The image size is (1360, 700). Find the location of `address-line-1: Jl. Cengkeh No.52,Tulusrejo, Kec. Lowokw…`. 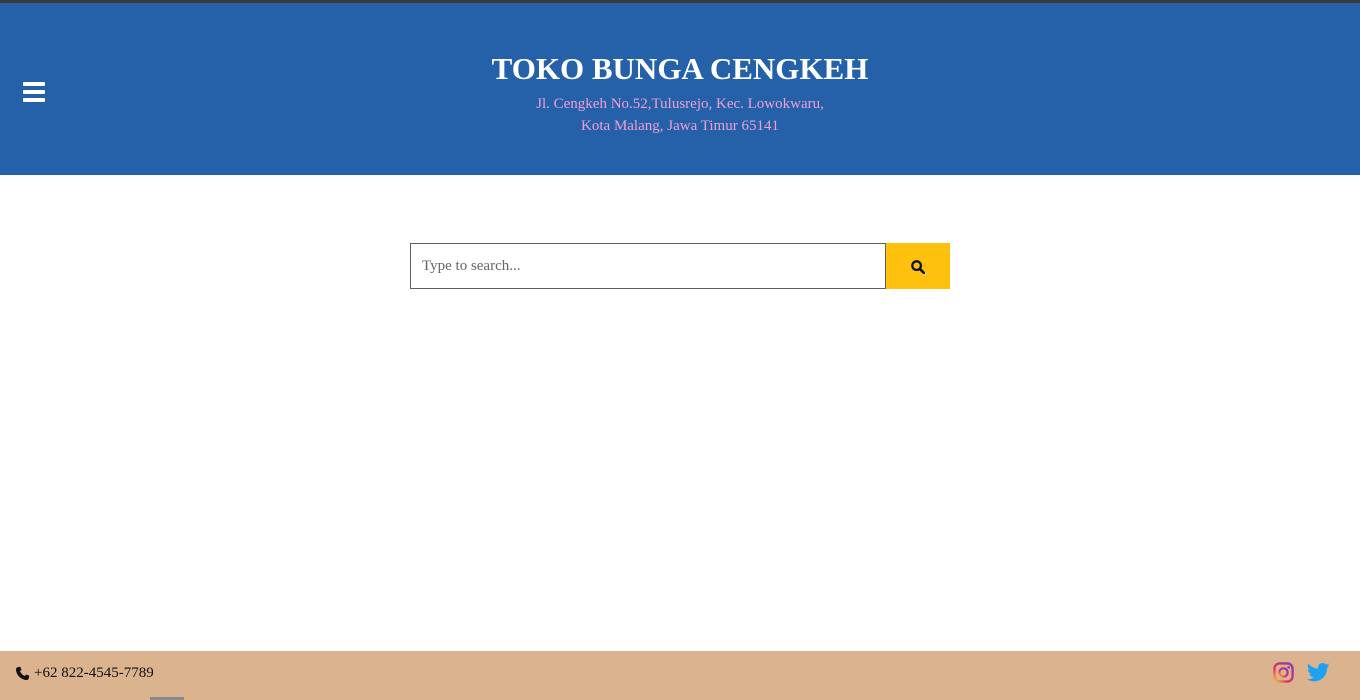

address-line-1: Jl. Cengkeh No.52,Tulusrejo, Kec. Lowokw… is located at coordinates (680, 104).